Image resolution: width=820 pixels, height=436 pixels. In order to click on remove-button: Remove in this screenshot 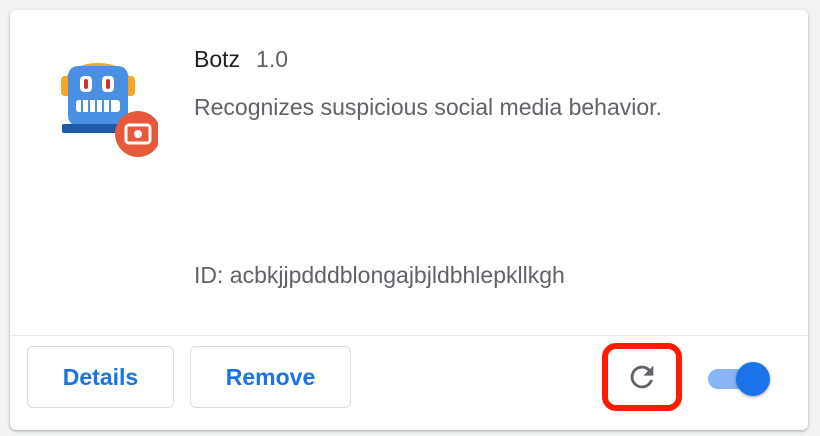, I will do `click(270, 377)`.